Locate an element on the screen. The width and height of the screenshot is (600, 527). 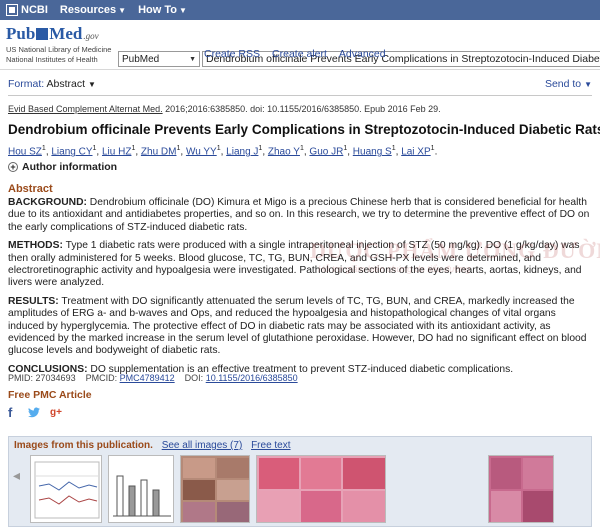
pmcid-link: PMC4789412 is located at coordinates (147, 378).